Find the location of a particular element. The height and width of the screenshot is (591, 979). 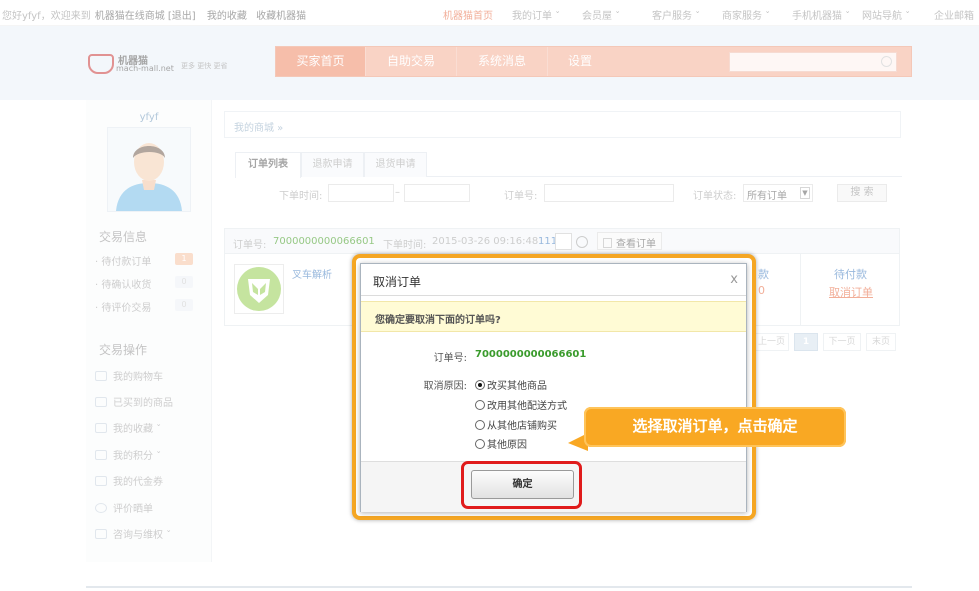

reason-option-other: 其他原因 is located at coordinates (501, 443).